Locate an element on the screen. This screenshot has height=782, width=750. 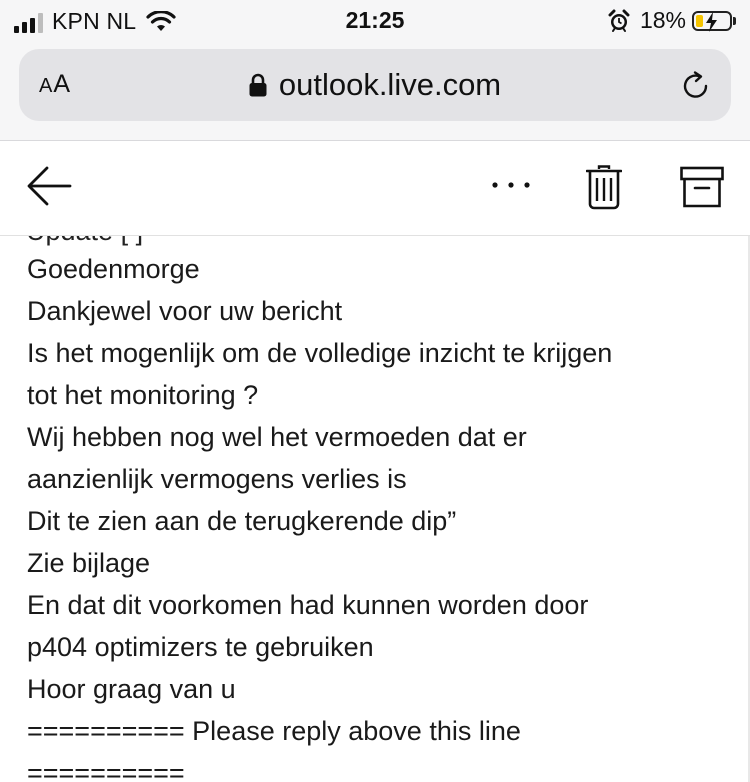
email-line: Dit te zien aan de terugkerende dip” is located at coordinates (242, 521).